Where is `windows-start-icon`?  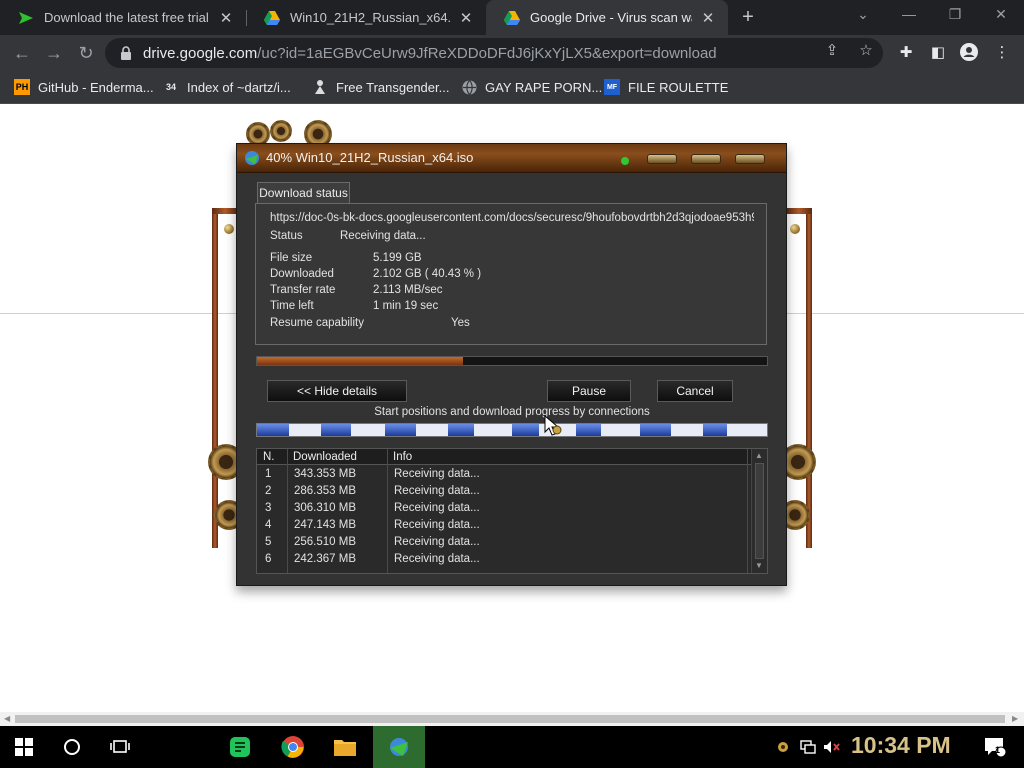
windows-start-icon is located at coordinates (24, 747).